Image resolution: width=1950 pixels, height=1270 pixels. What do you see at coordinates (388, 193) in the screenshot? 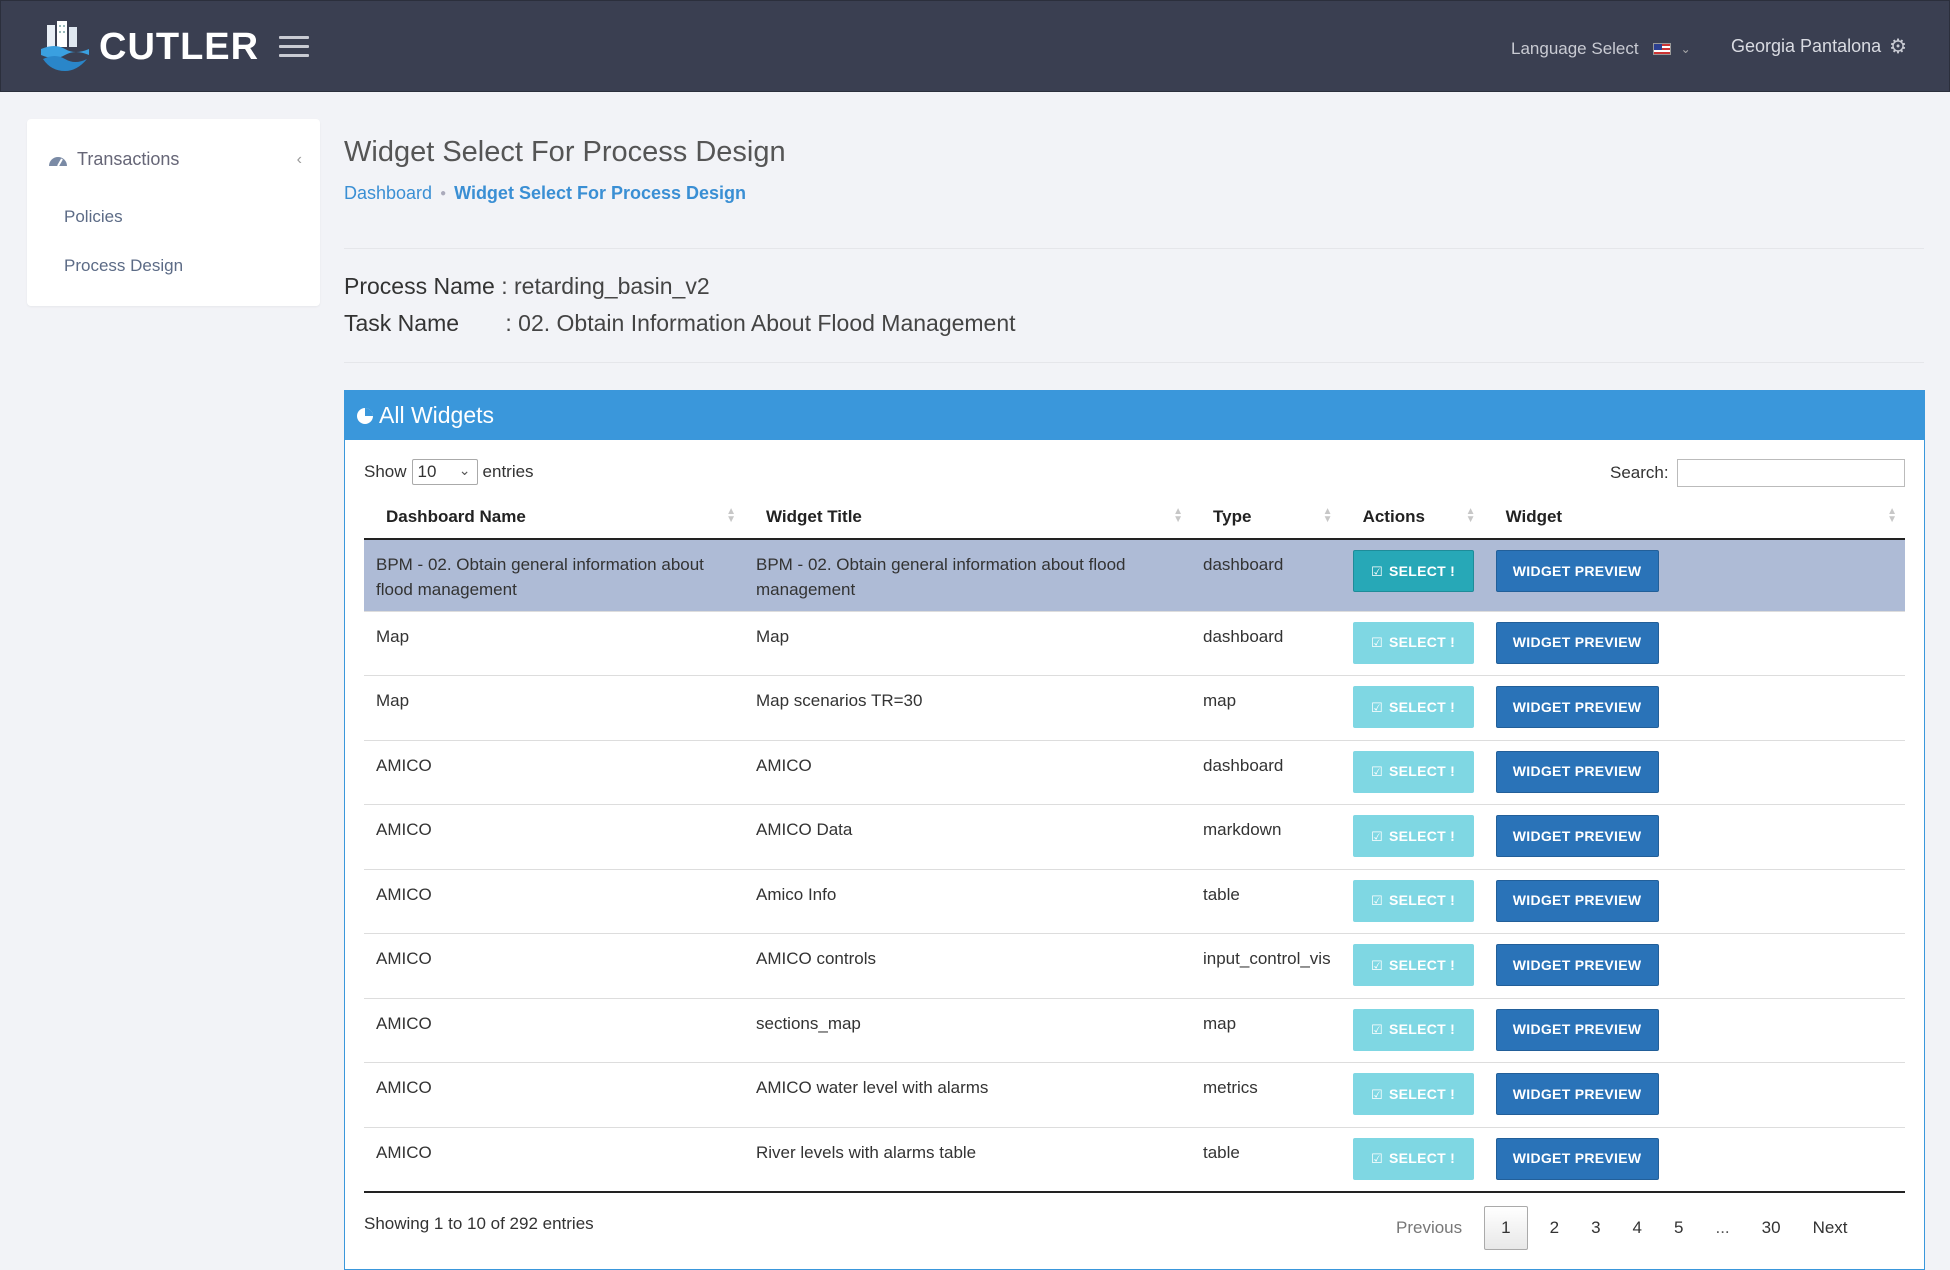
I see `breadcrumb-dashboard: Dashboard` at bounding box center [388, 193].